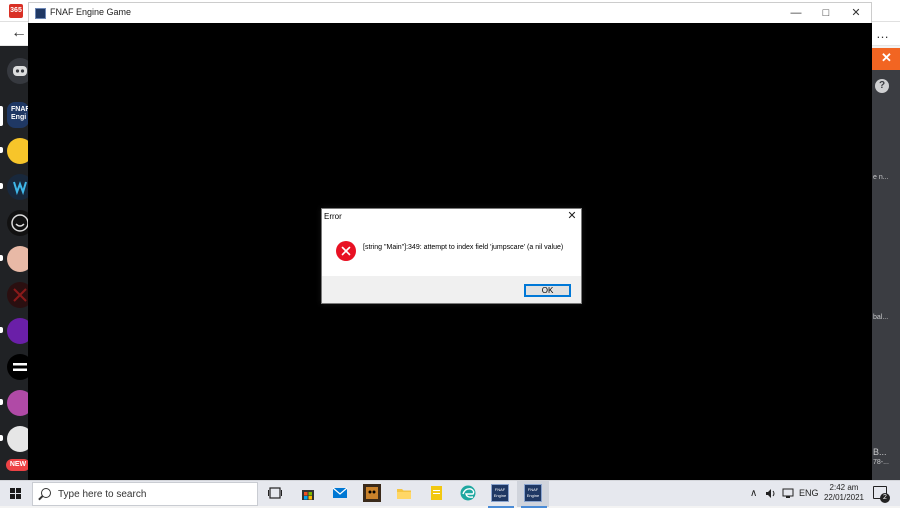 Image resolution: width=900 pixels, height=508 pixels. What do you see at coordinates (436, 493) in the screenshot?
I see `notes-icon` at bounding box center [436, 493].